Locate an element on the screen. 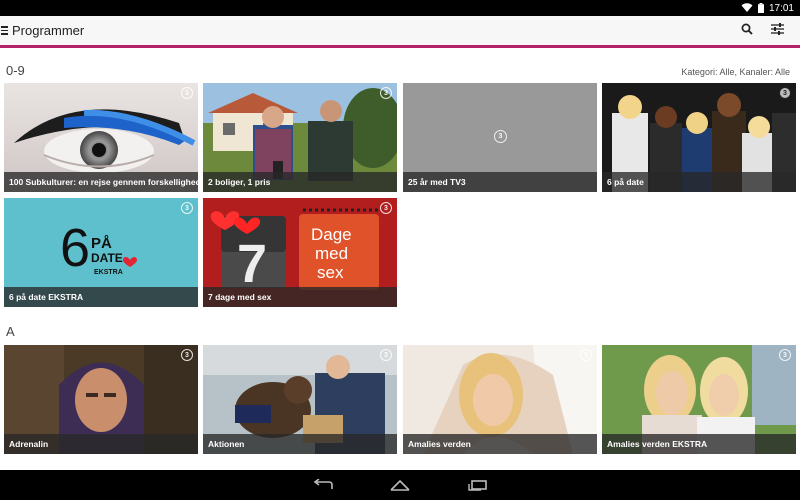  program-tile: 6 PÅ DATE EKSTRA 3 6 på date EKSTRA is located at coordinates (101, 252).